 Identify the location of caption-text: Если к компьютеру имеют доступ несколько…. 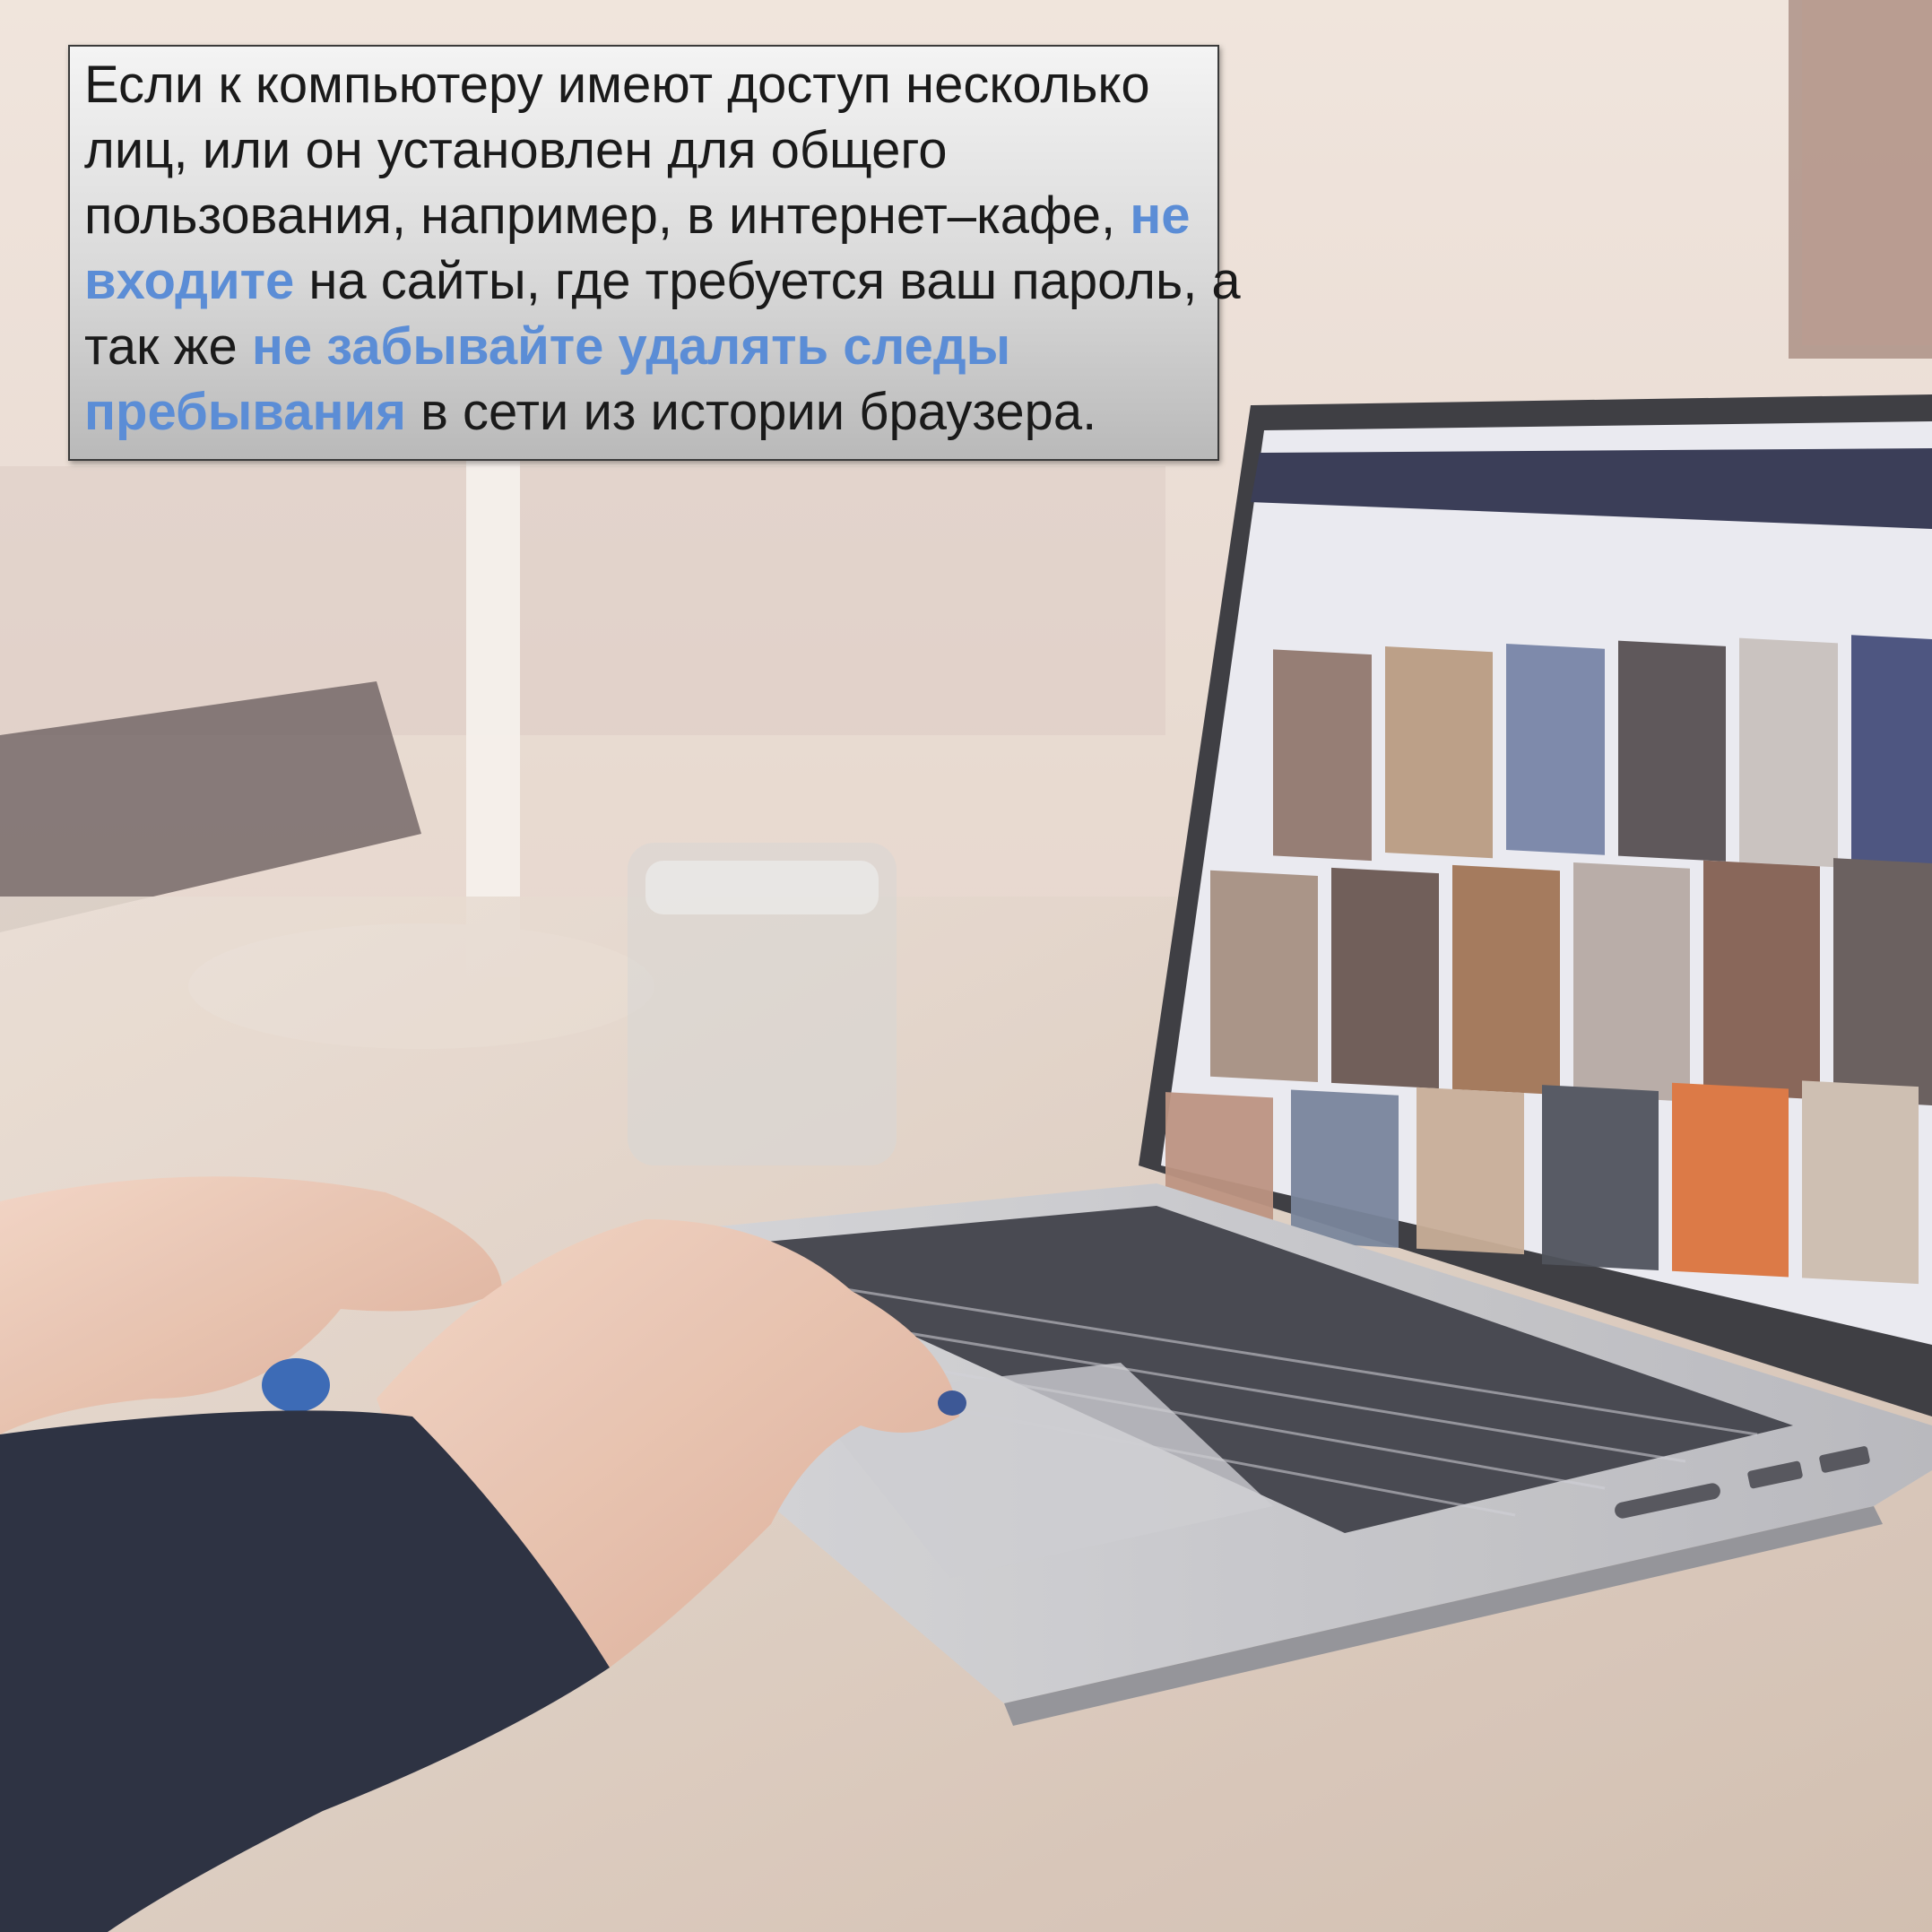
(662, 248).